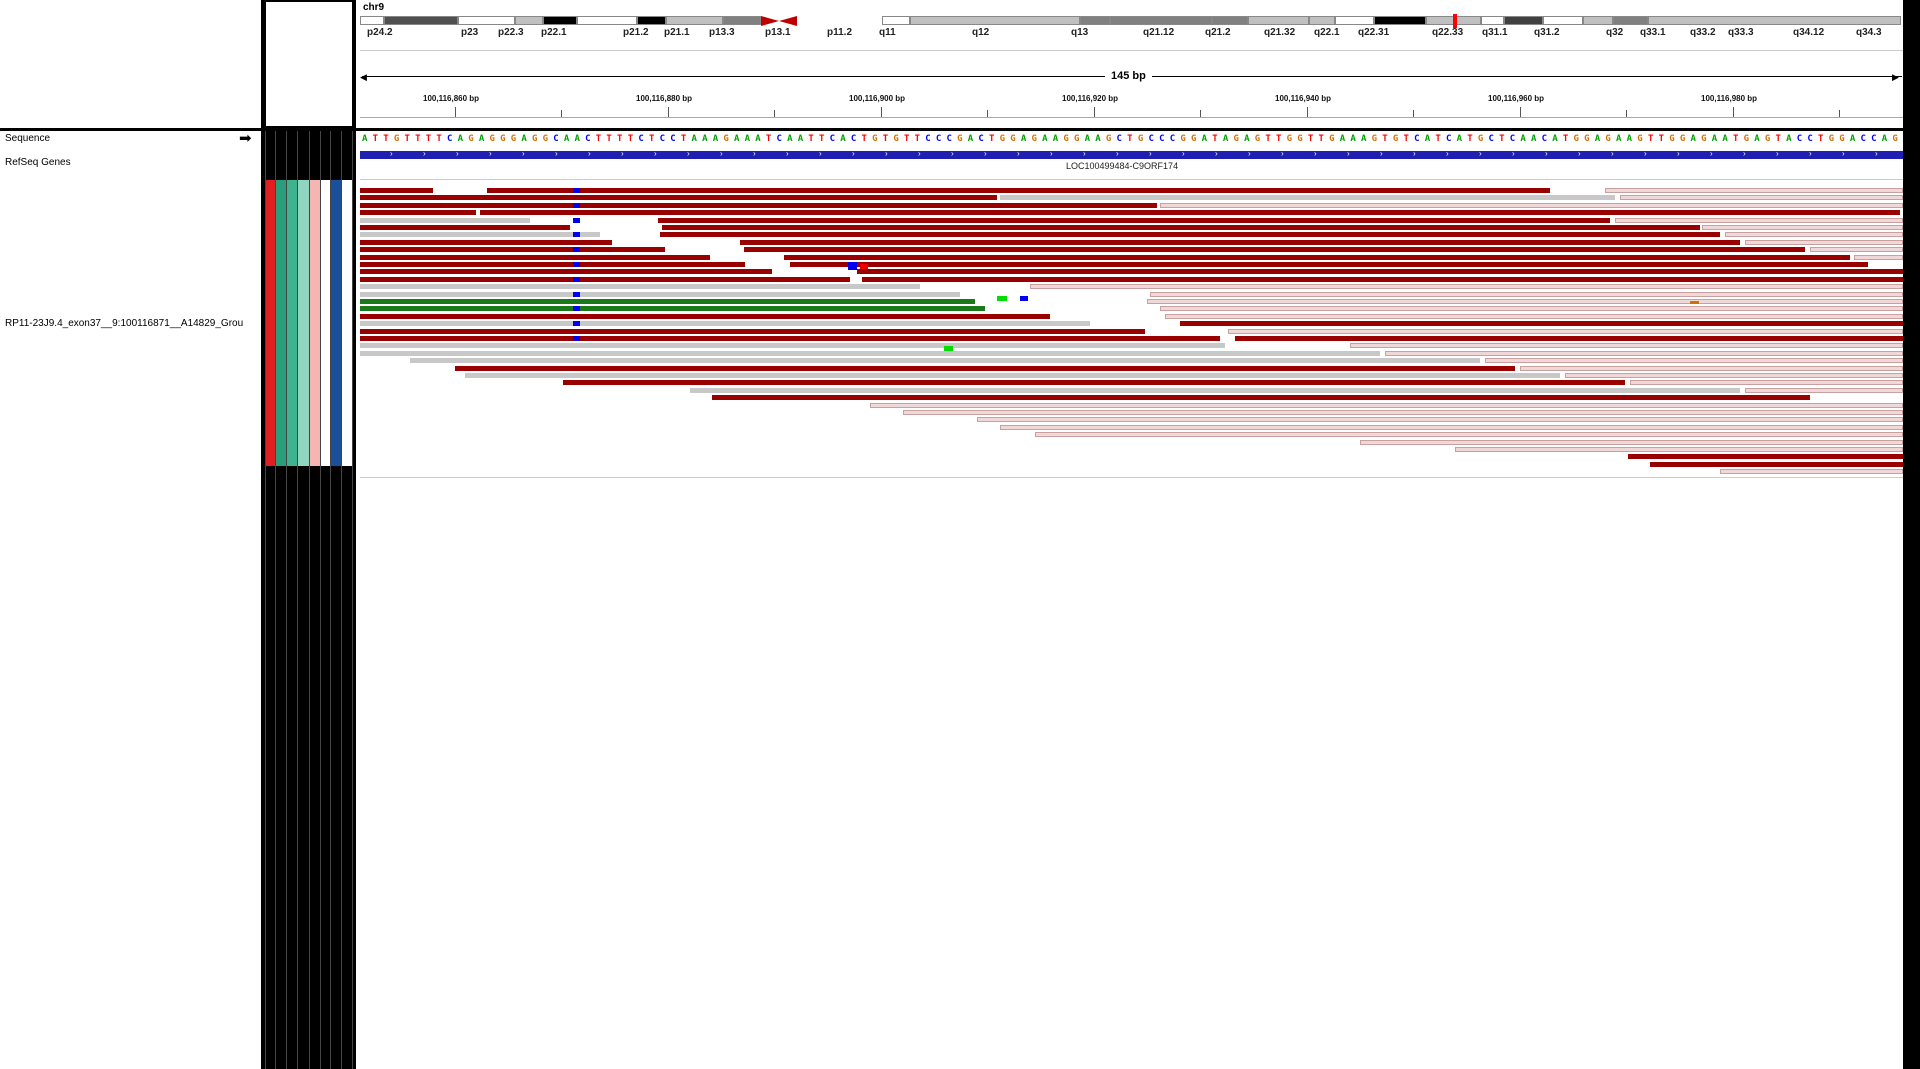 The width and height of the screenshot is (1920, 1069). What do you see at coordinates (38, 162) in the screenshot?
I see `refseq-genes-track-name: RefSeq Genes` at bounding box center [38, 162].